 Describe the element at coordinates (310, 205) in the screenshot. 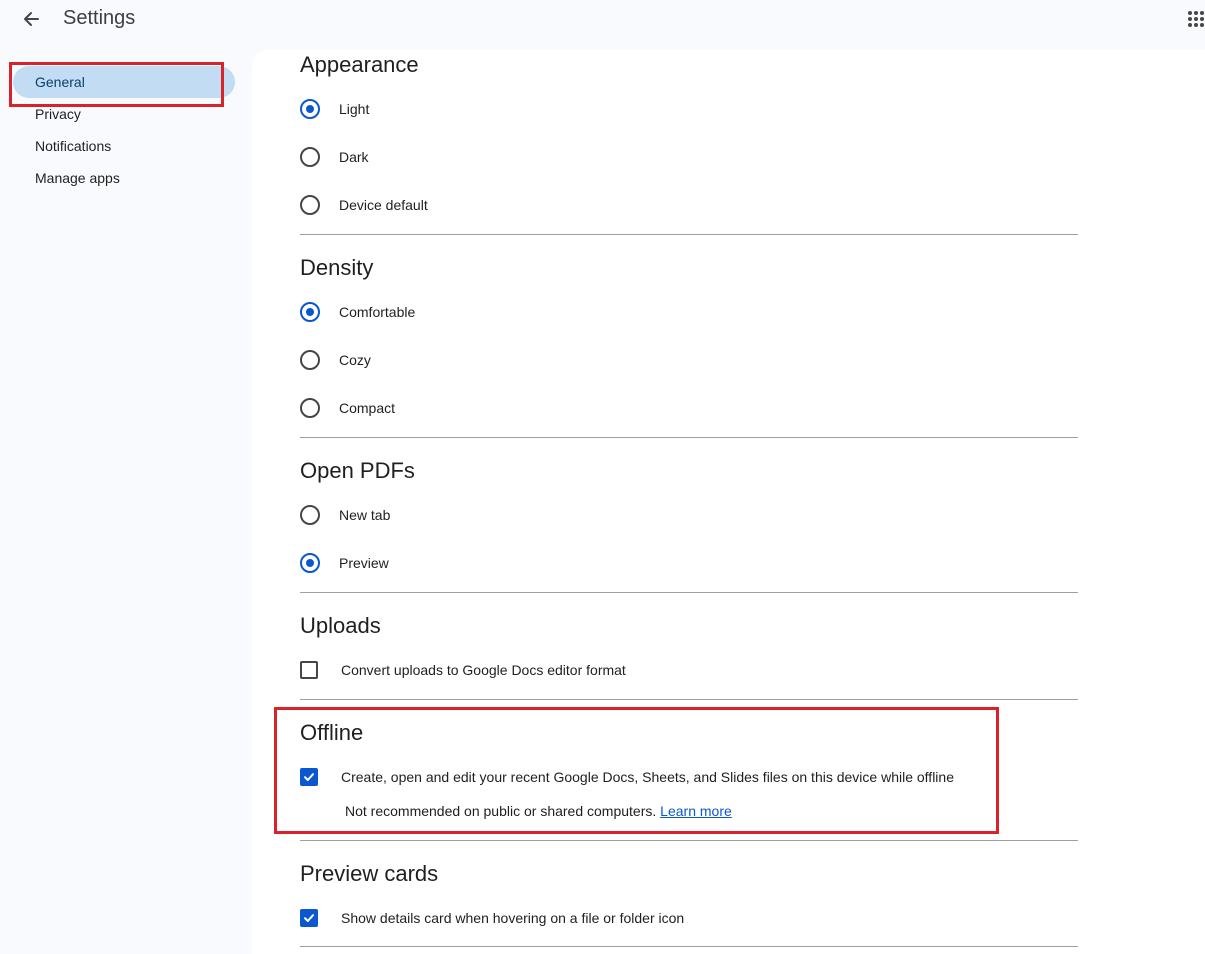

I see `radio-device-default` at that location.